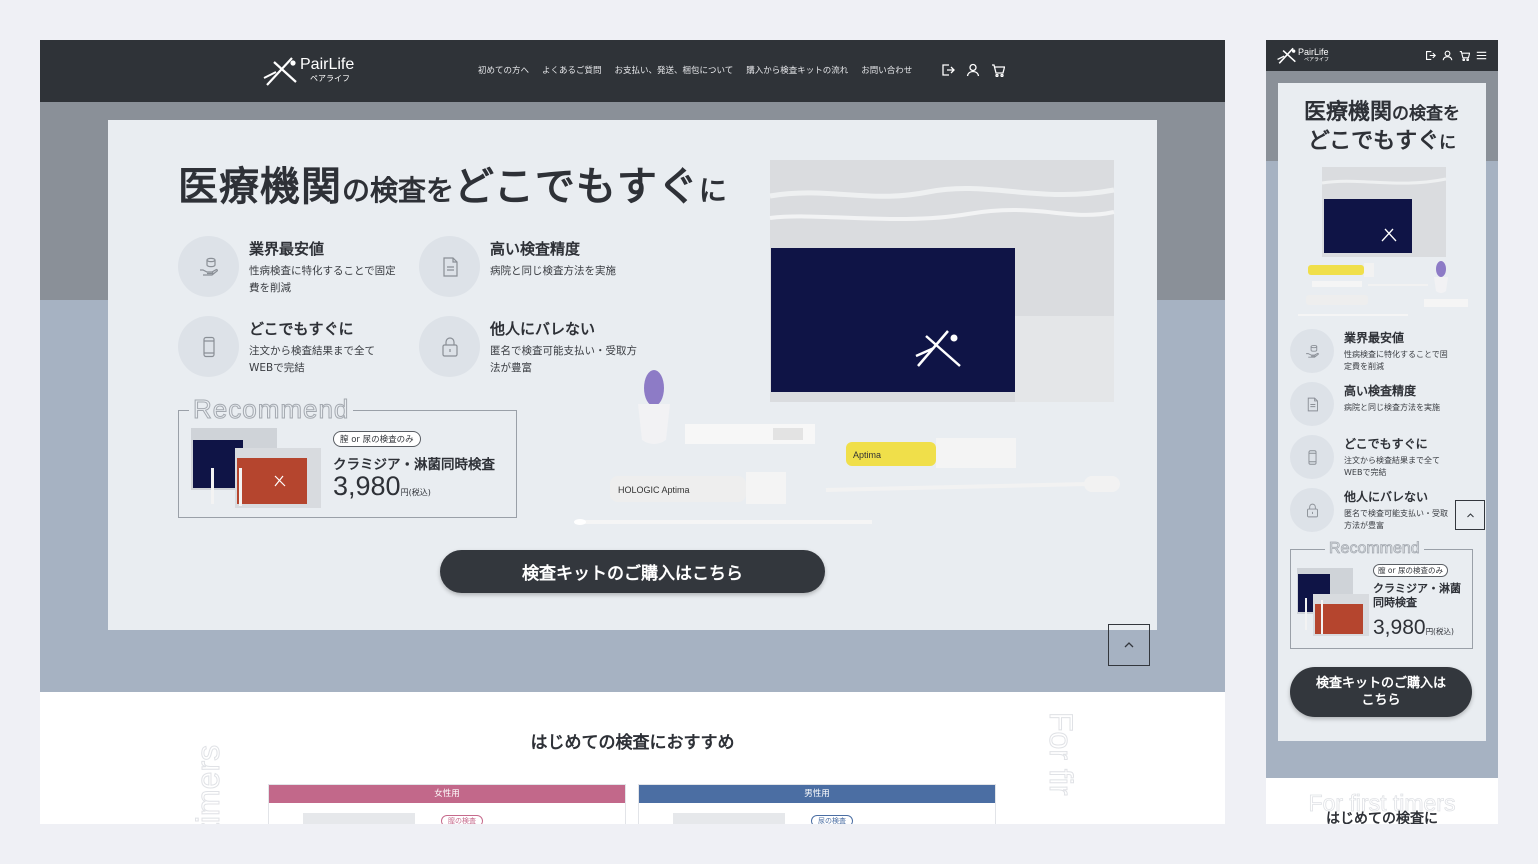  Describe the element at coordinates (1386, 497) in the screenshot. I see `feature-title: 他人にバレない` at that location.